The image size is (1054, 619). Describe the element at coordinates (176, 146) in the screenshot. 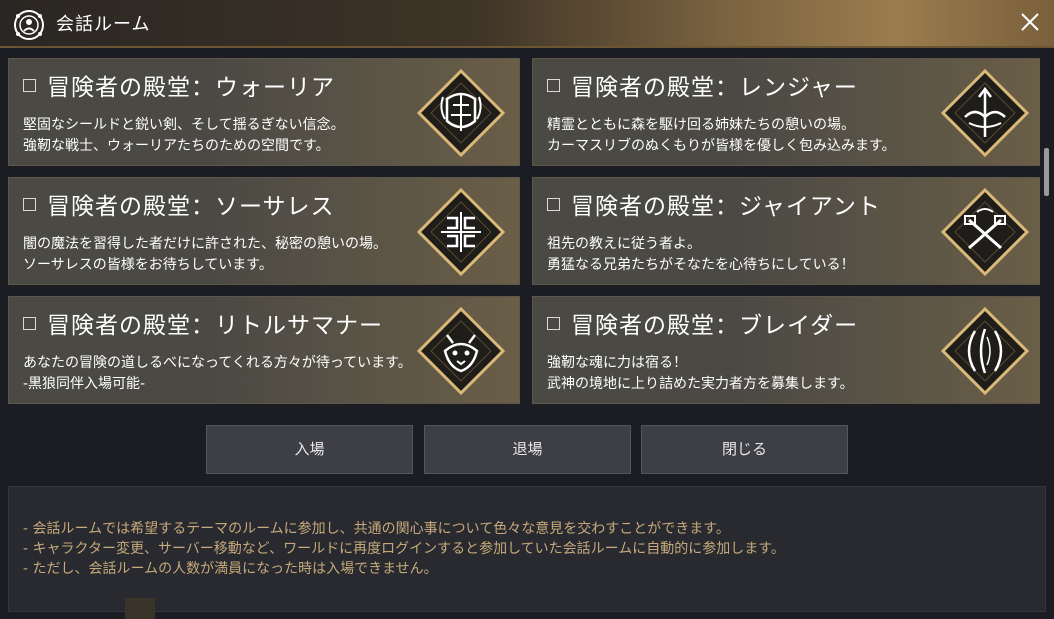

I see `room-description: 強靭な戦士、ウォーリアたちのための空間です。` at that location.